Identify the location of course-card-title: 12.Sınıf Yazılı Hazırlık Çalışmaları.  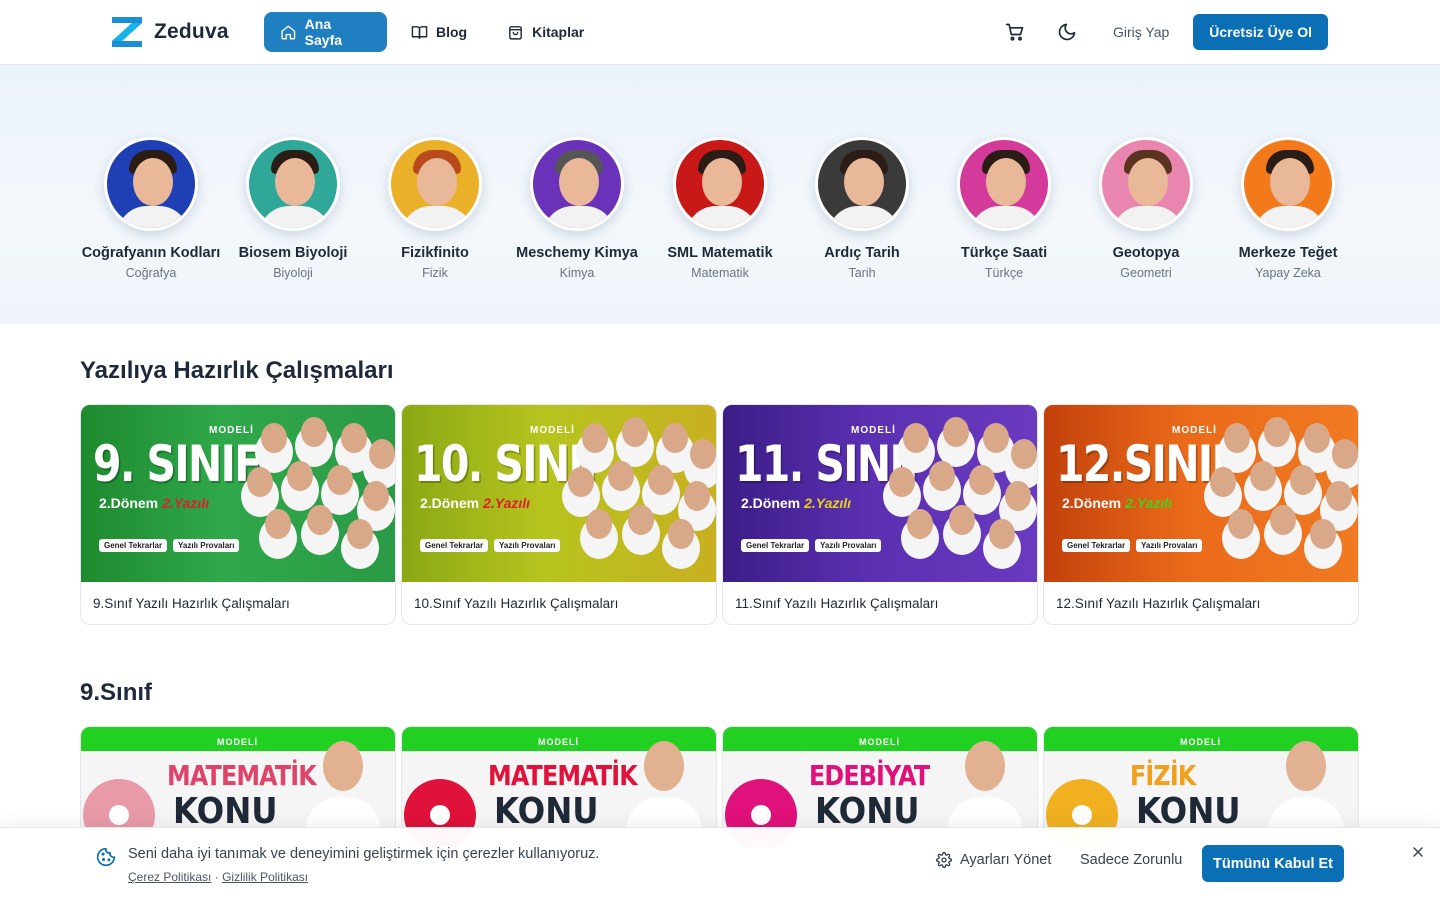
(1158, 603).